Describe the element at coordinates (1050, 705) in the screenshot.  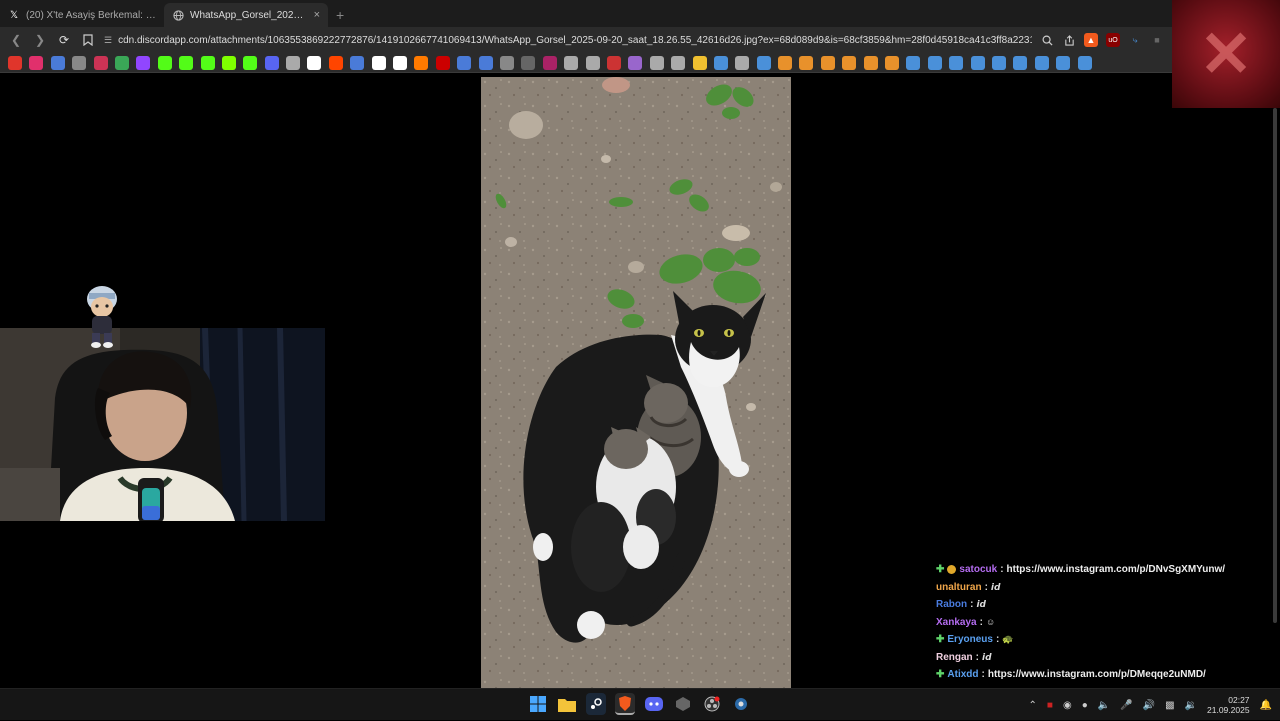
I see `record-indicator-icon: ■` at that location.